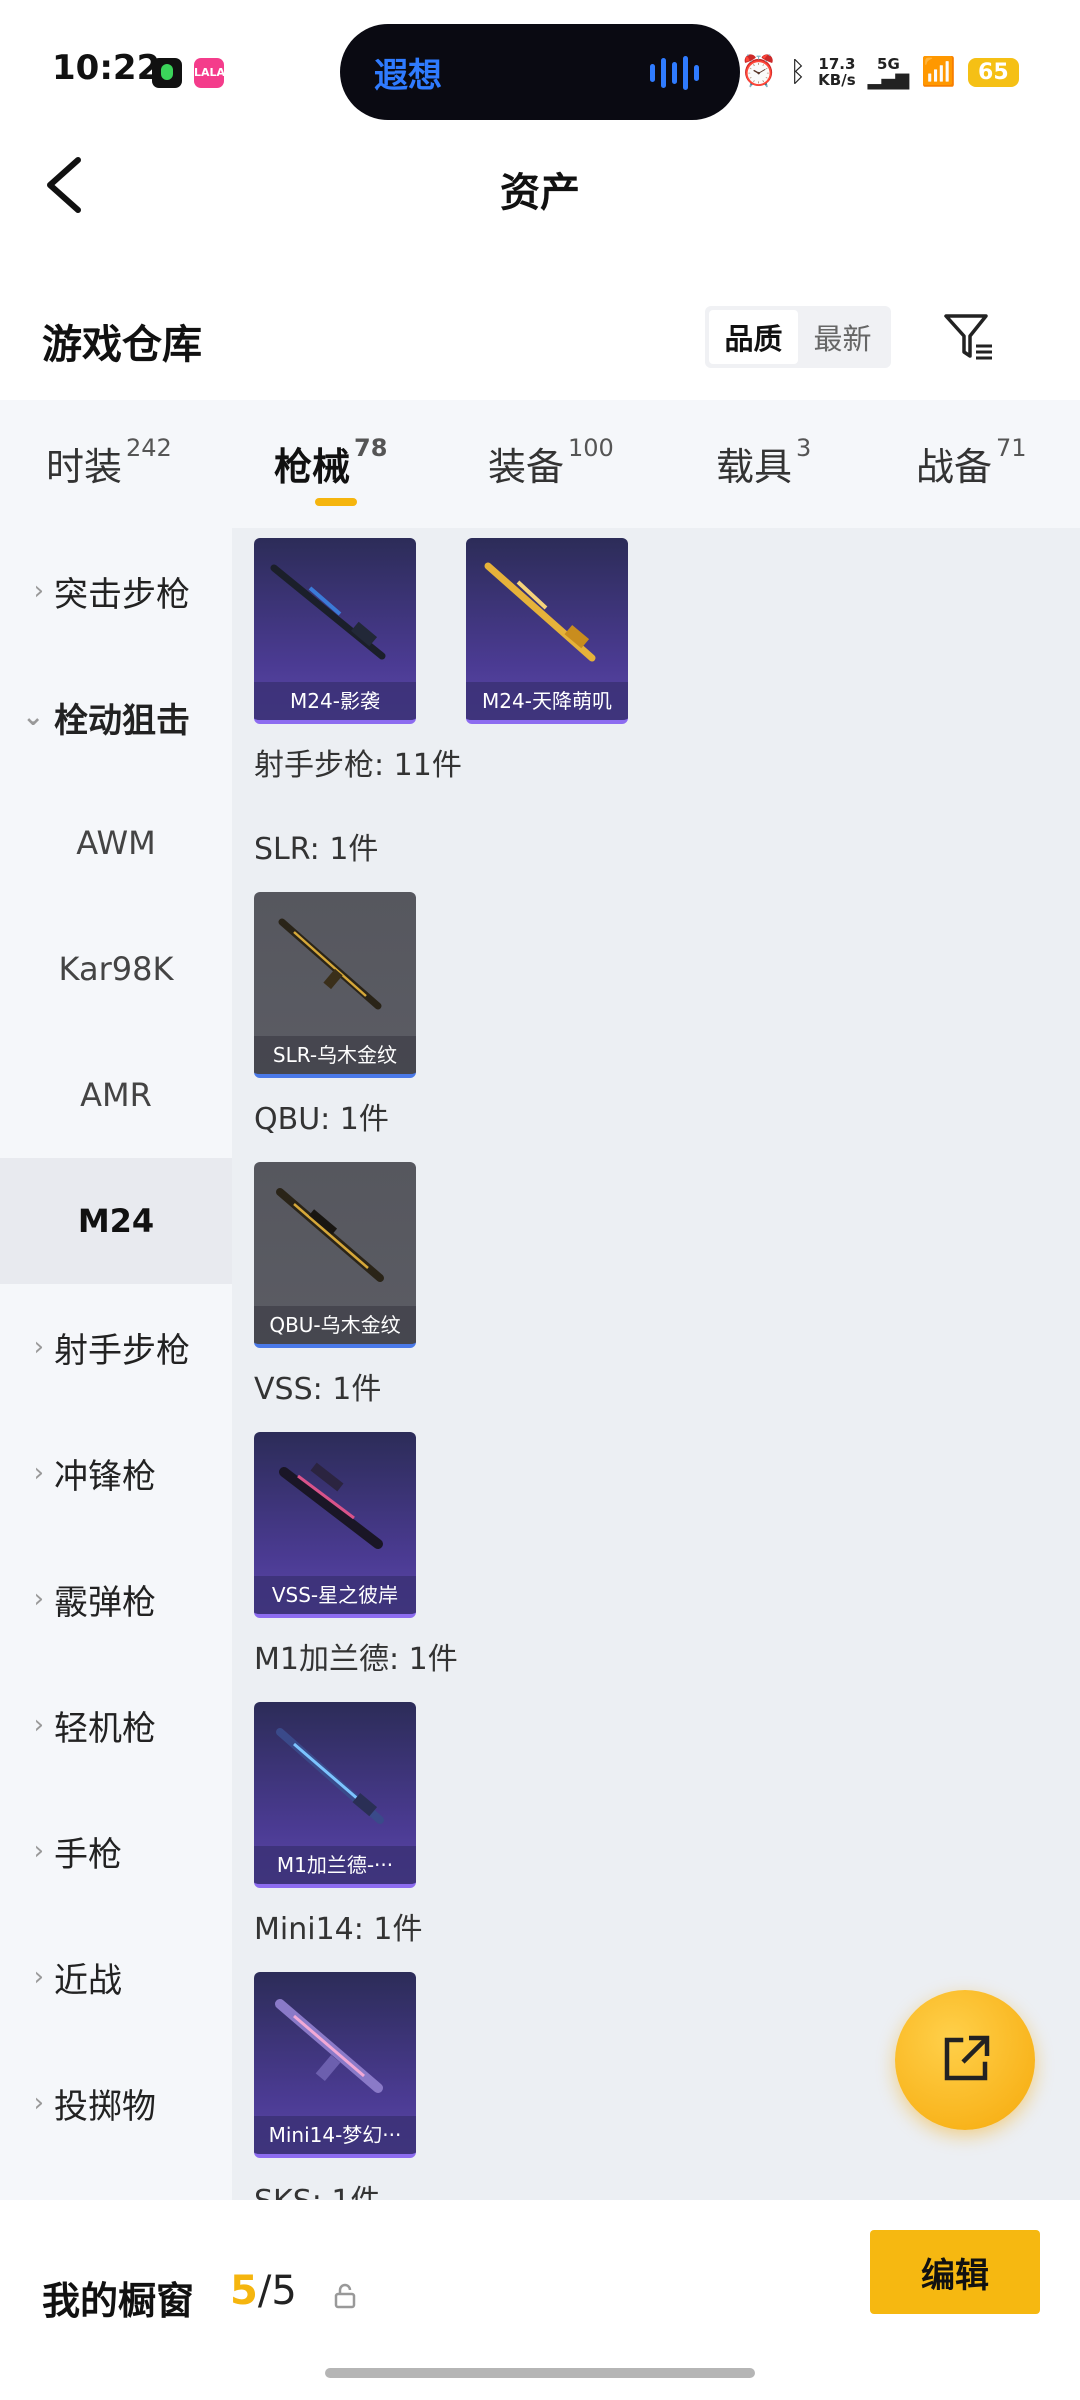  What do you see at coordinates (116, 1725) in the screenshot?
I see `sidebar-item-lmg: › 轻机枪` at bounding box center [116, 1725].